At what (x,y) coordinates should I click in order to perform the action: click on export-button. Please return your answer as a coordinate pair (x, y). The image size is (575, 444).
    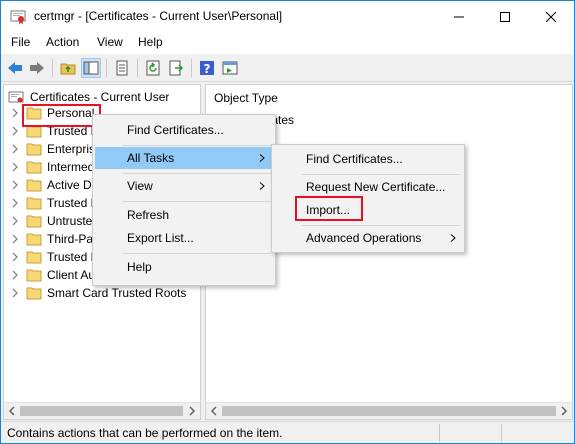
    Looking at the image, I should click on (176, 68).